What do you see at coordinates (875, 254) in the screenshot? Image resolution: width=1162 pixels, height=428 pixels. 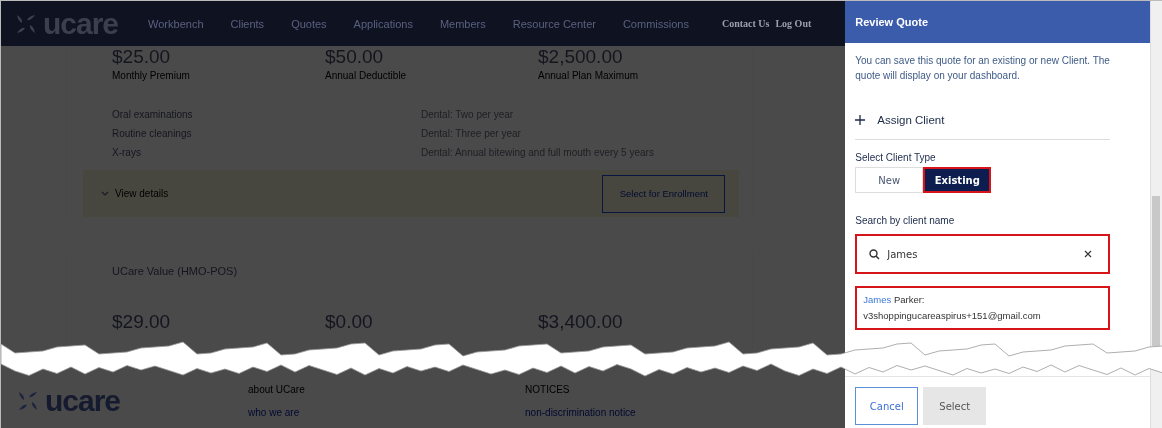 I see `search-icon` at bounding box center [875, 254].